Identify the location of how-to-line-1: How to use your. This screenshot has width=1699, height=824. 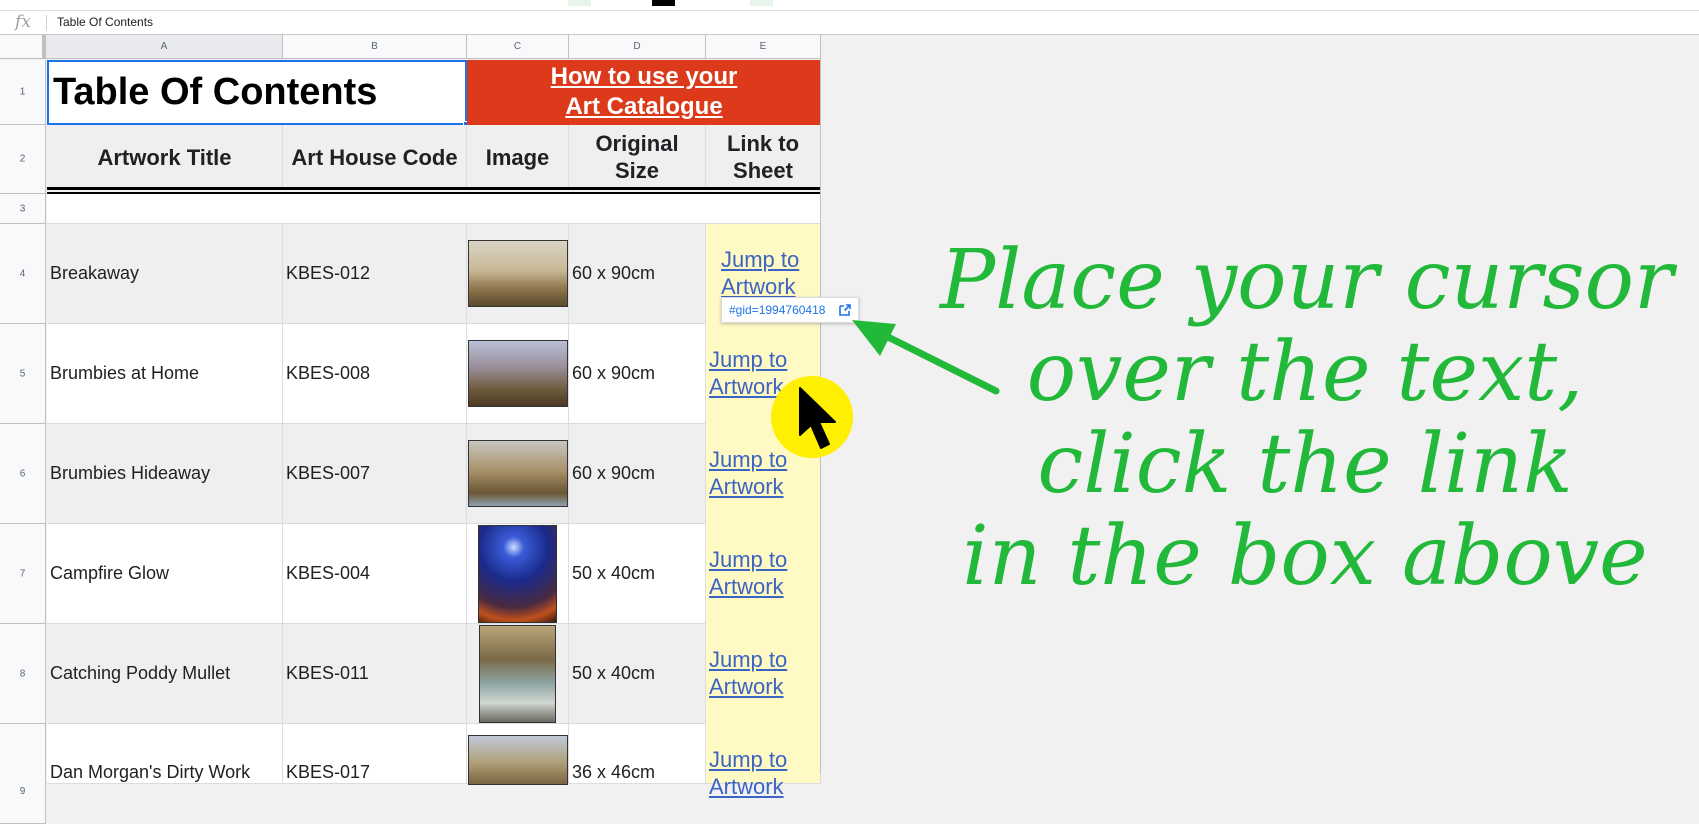
(644, 76).